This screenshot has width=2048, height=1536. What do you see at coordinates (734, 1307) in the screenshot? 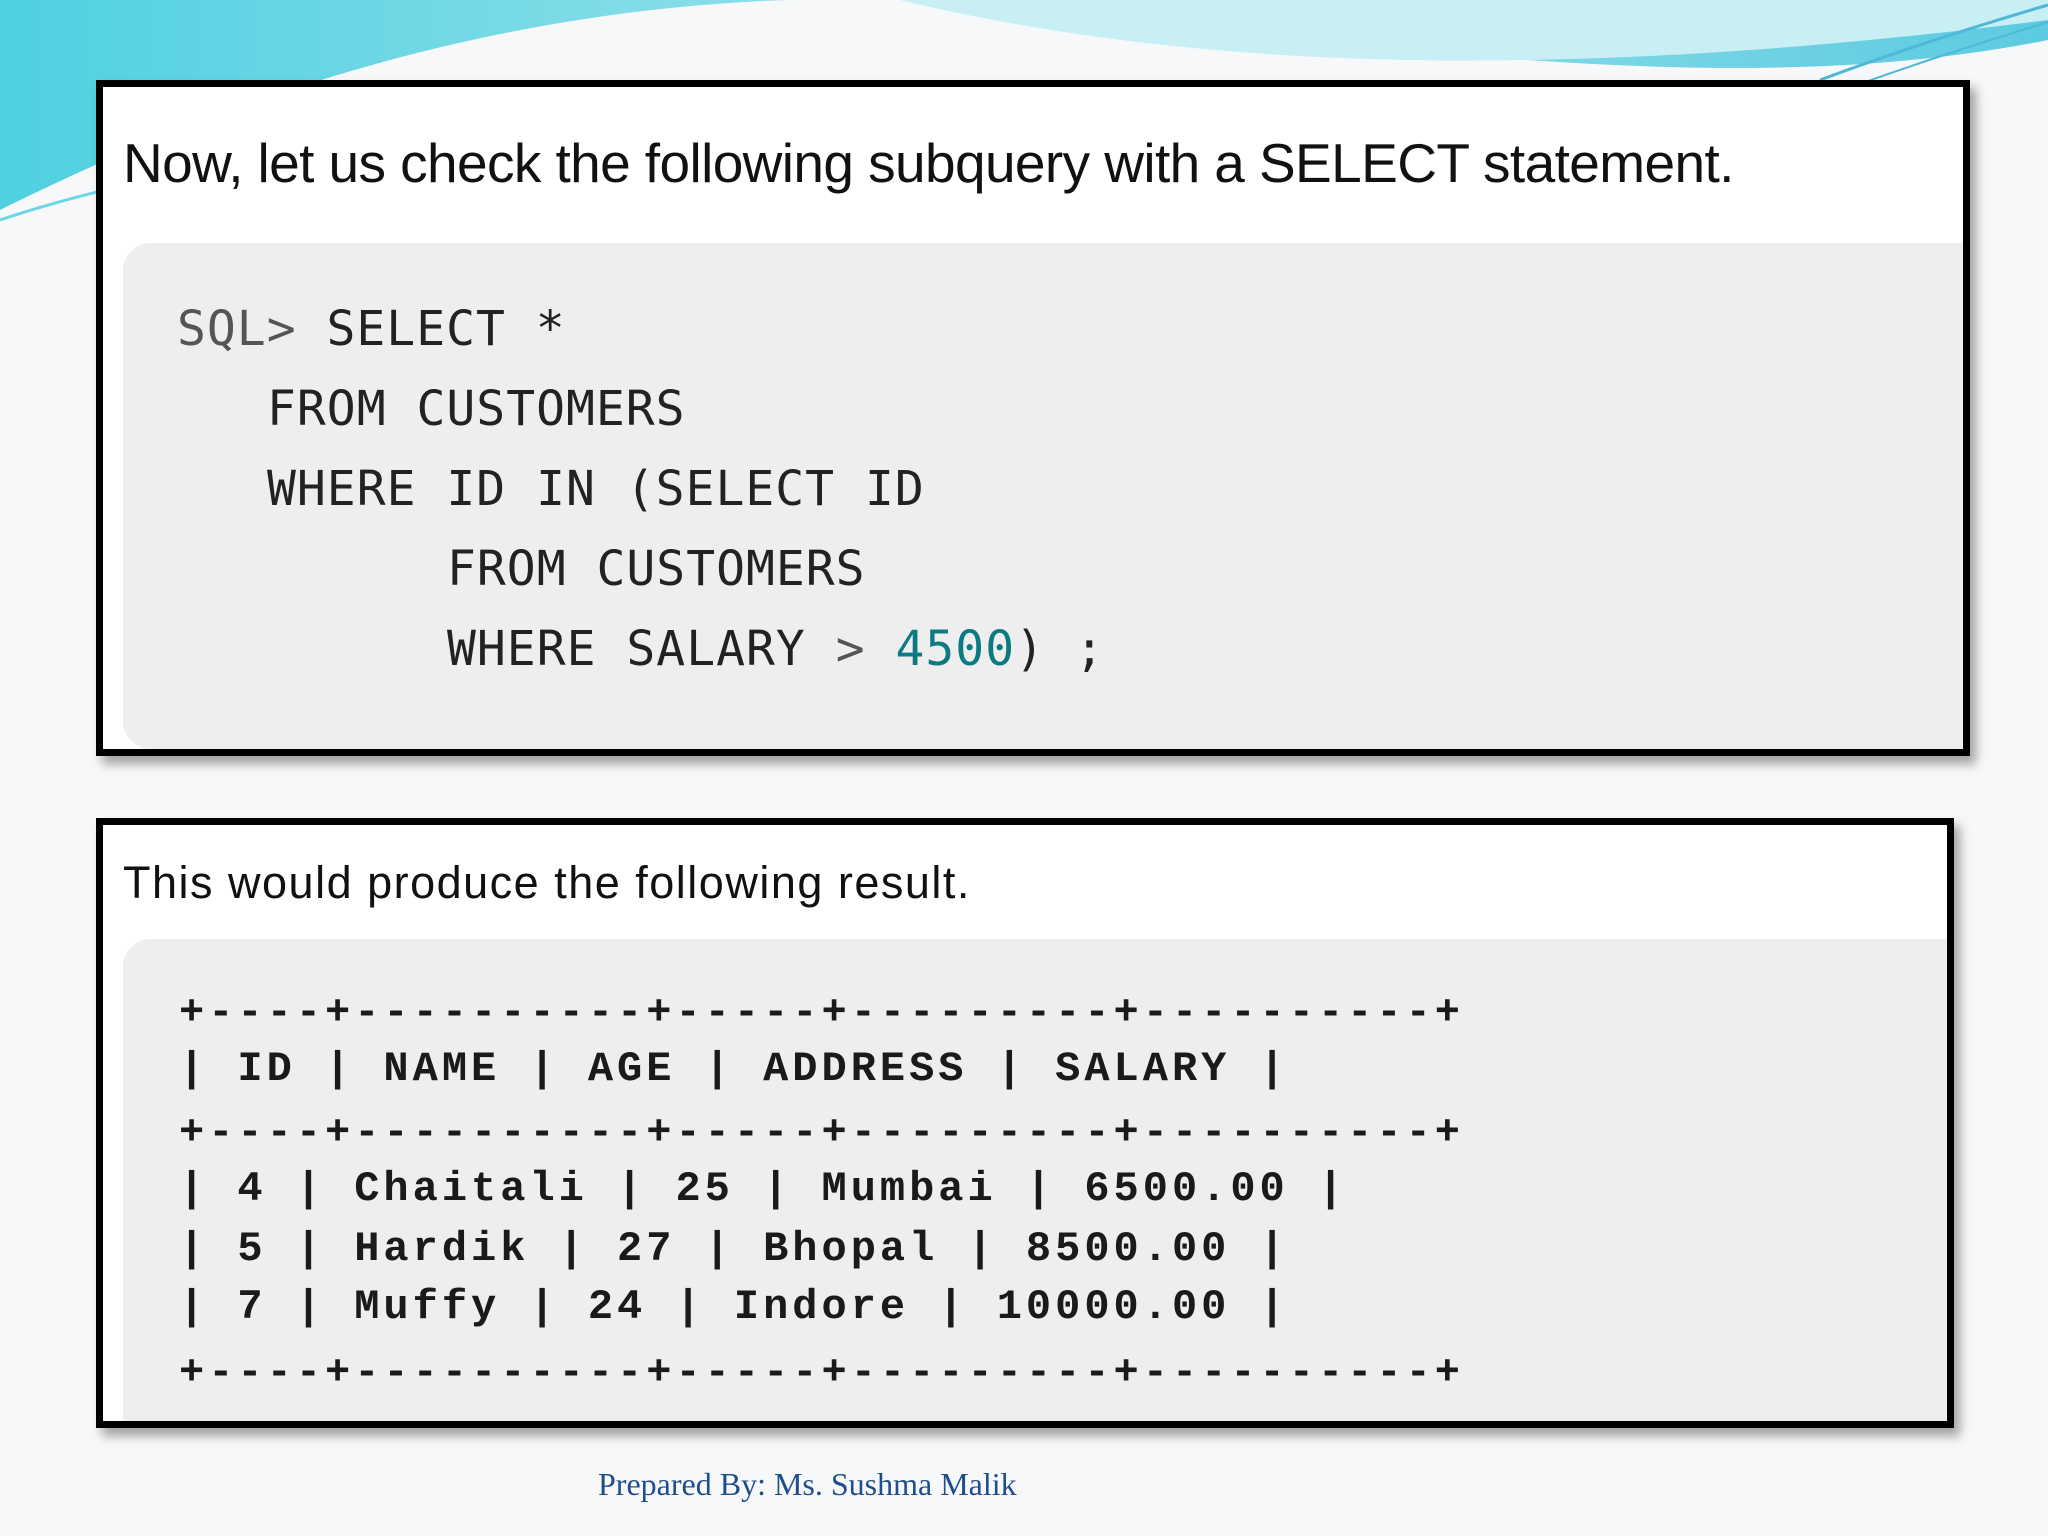
I see `table-row: | 7 | Muffy | 24 | Indore | 10000.00 |` at bounding box center [734, 1307].